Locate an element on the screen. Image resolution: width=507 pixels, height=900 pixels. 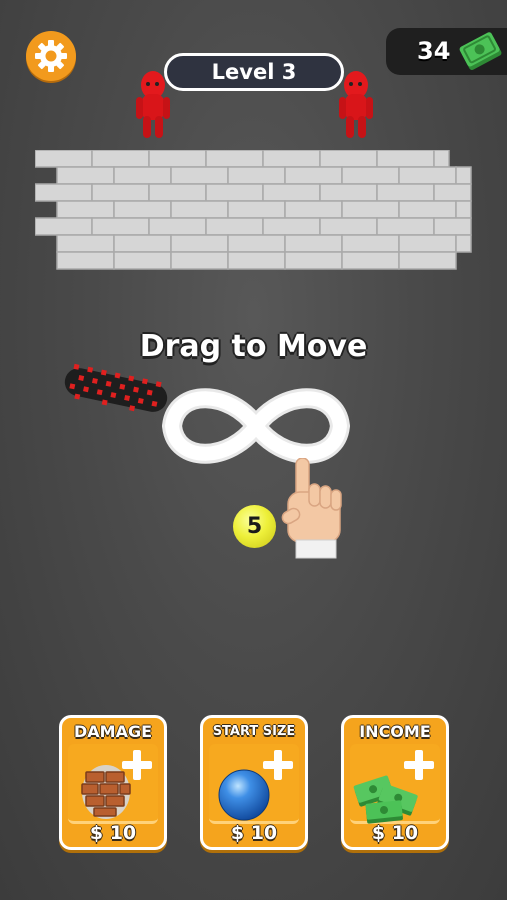
level-indicator: Level 3 is located at coordinates (254, 72).